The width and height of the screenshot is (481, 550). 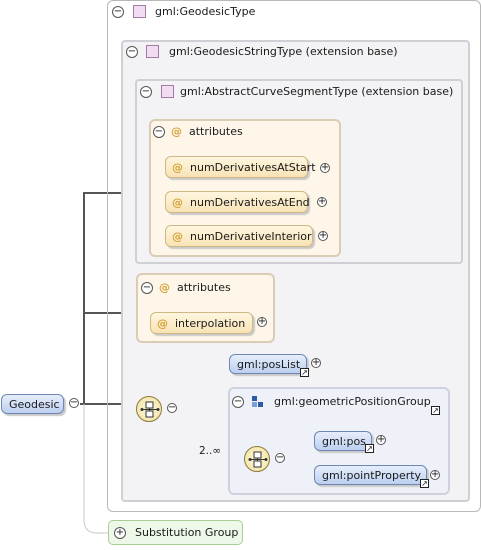 I want to click on geodesic-attributes-header: − @ attributes, so click(x=186, y=287).